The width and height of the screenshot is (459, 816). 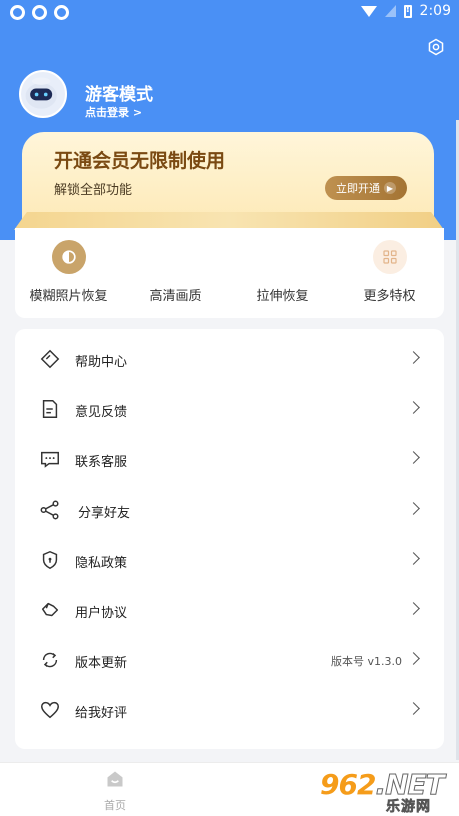 I want to click on menu-item-share: 分享好友, so click(x=229, y=511).